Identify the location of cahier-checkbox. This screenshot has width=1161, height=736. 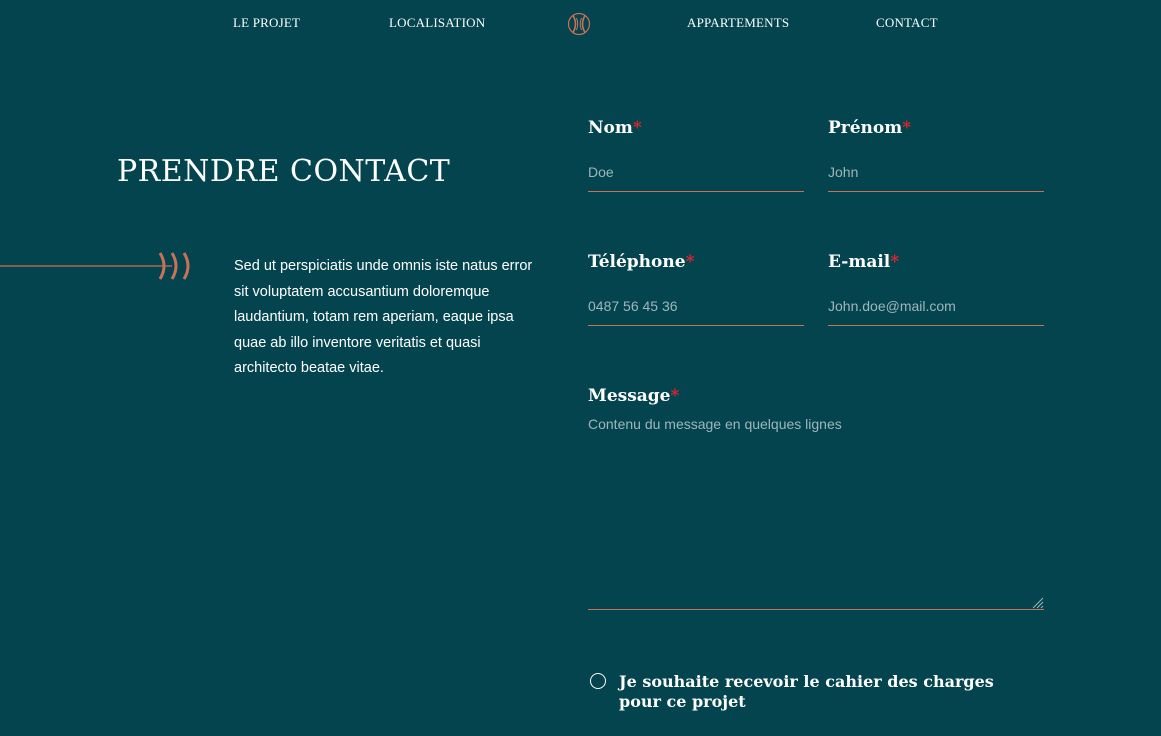
(598, 681).